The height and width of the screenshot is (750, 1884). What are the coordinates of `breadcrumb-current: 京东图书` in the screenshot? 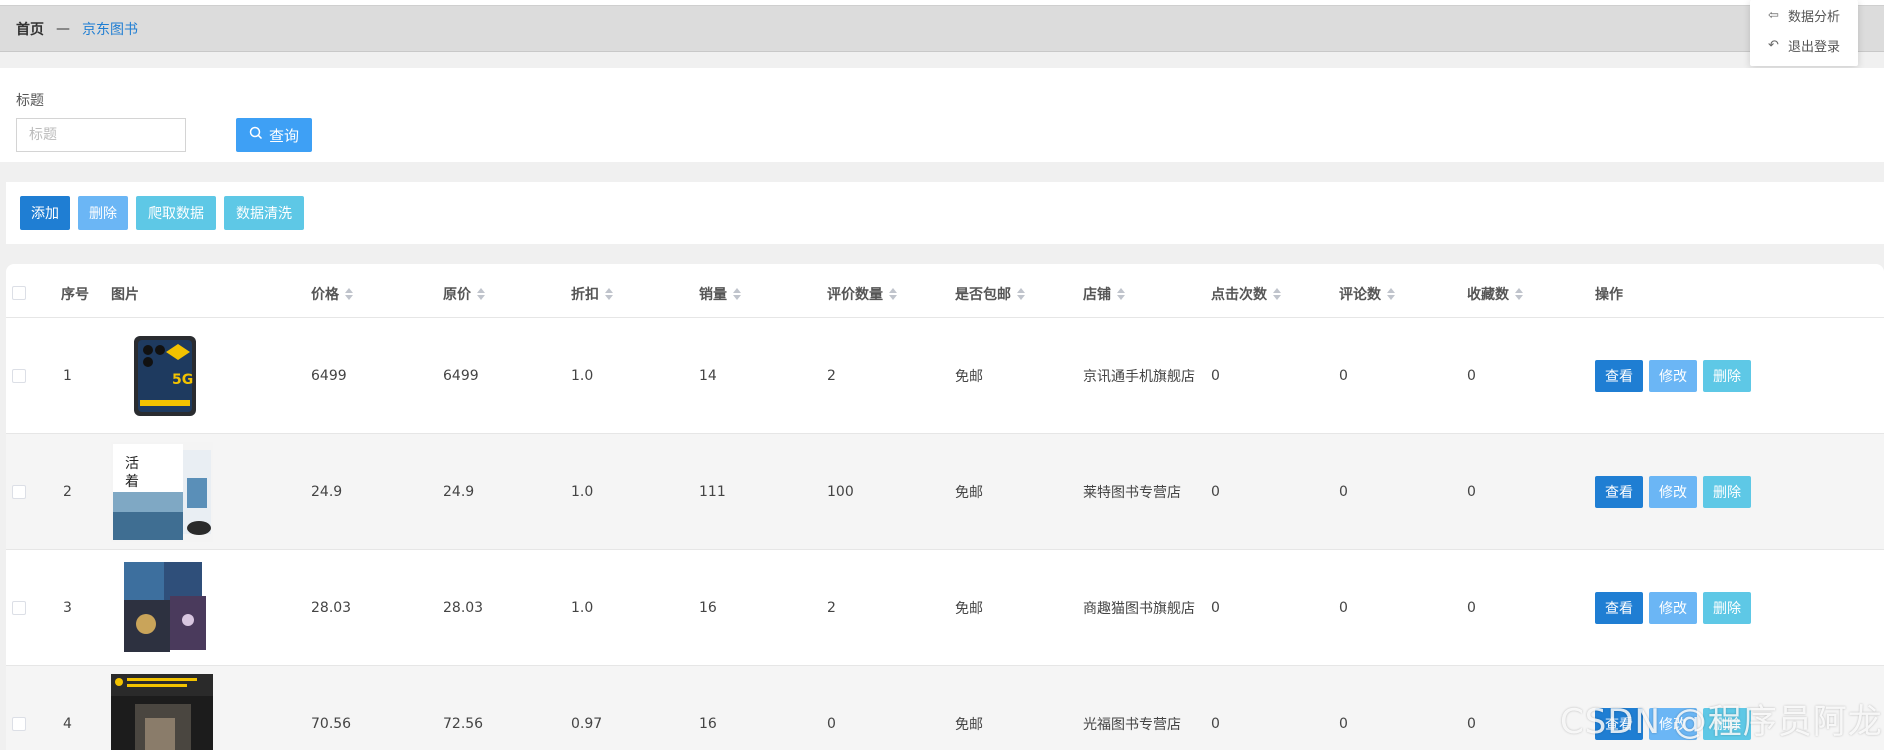 It's located at (110, 29).